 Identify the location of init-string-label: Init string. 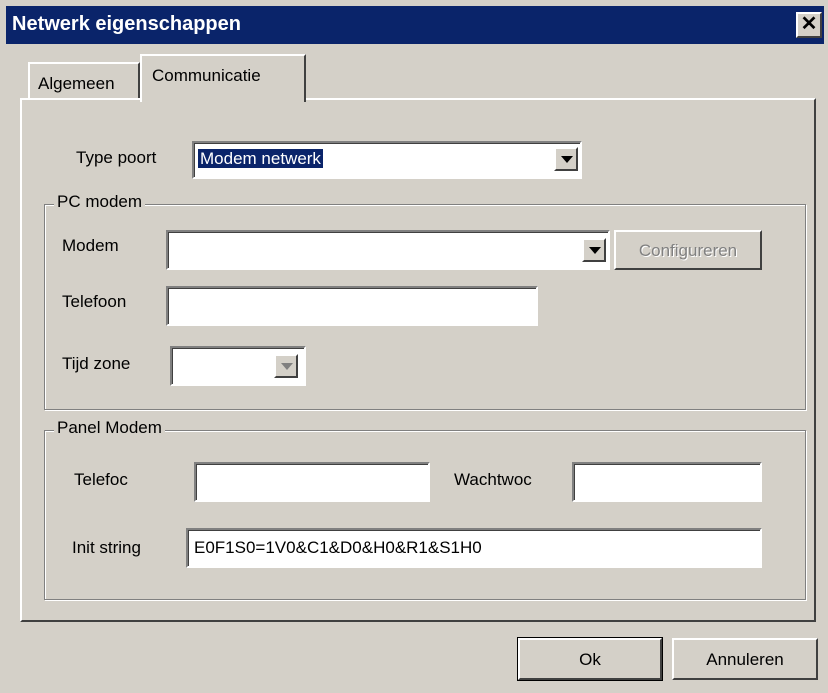
(106, 547).